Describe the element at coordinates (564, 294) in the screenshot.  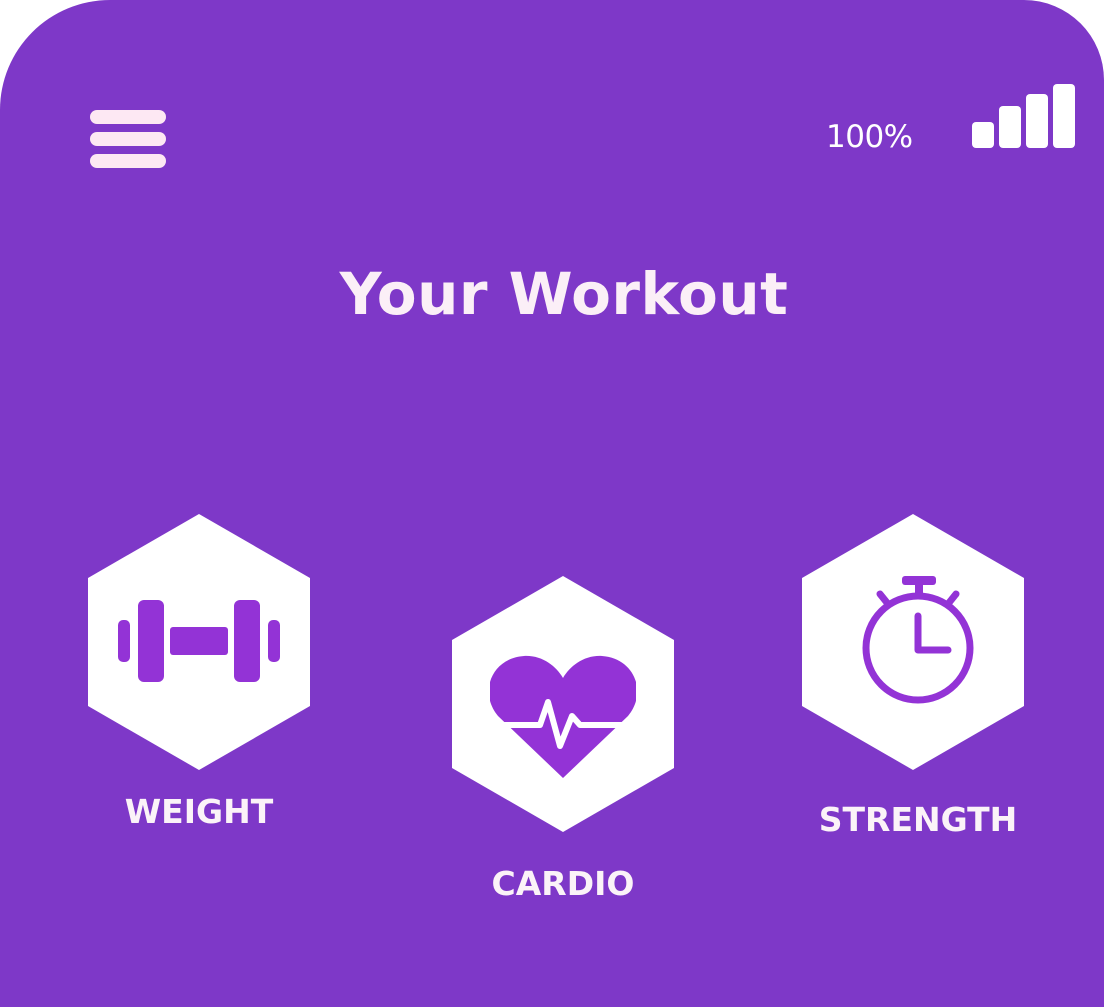
I see `page-title: Your Workout` at that location.